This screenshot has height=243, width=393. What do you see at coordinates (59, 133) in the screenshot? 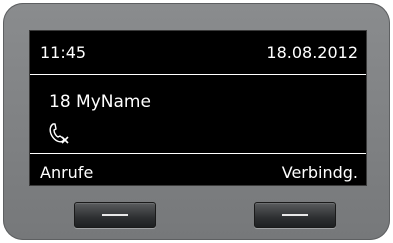
I see `missed-call-icon` at bounding box center [59, 133].